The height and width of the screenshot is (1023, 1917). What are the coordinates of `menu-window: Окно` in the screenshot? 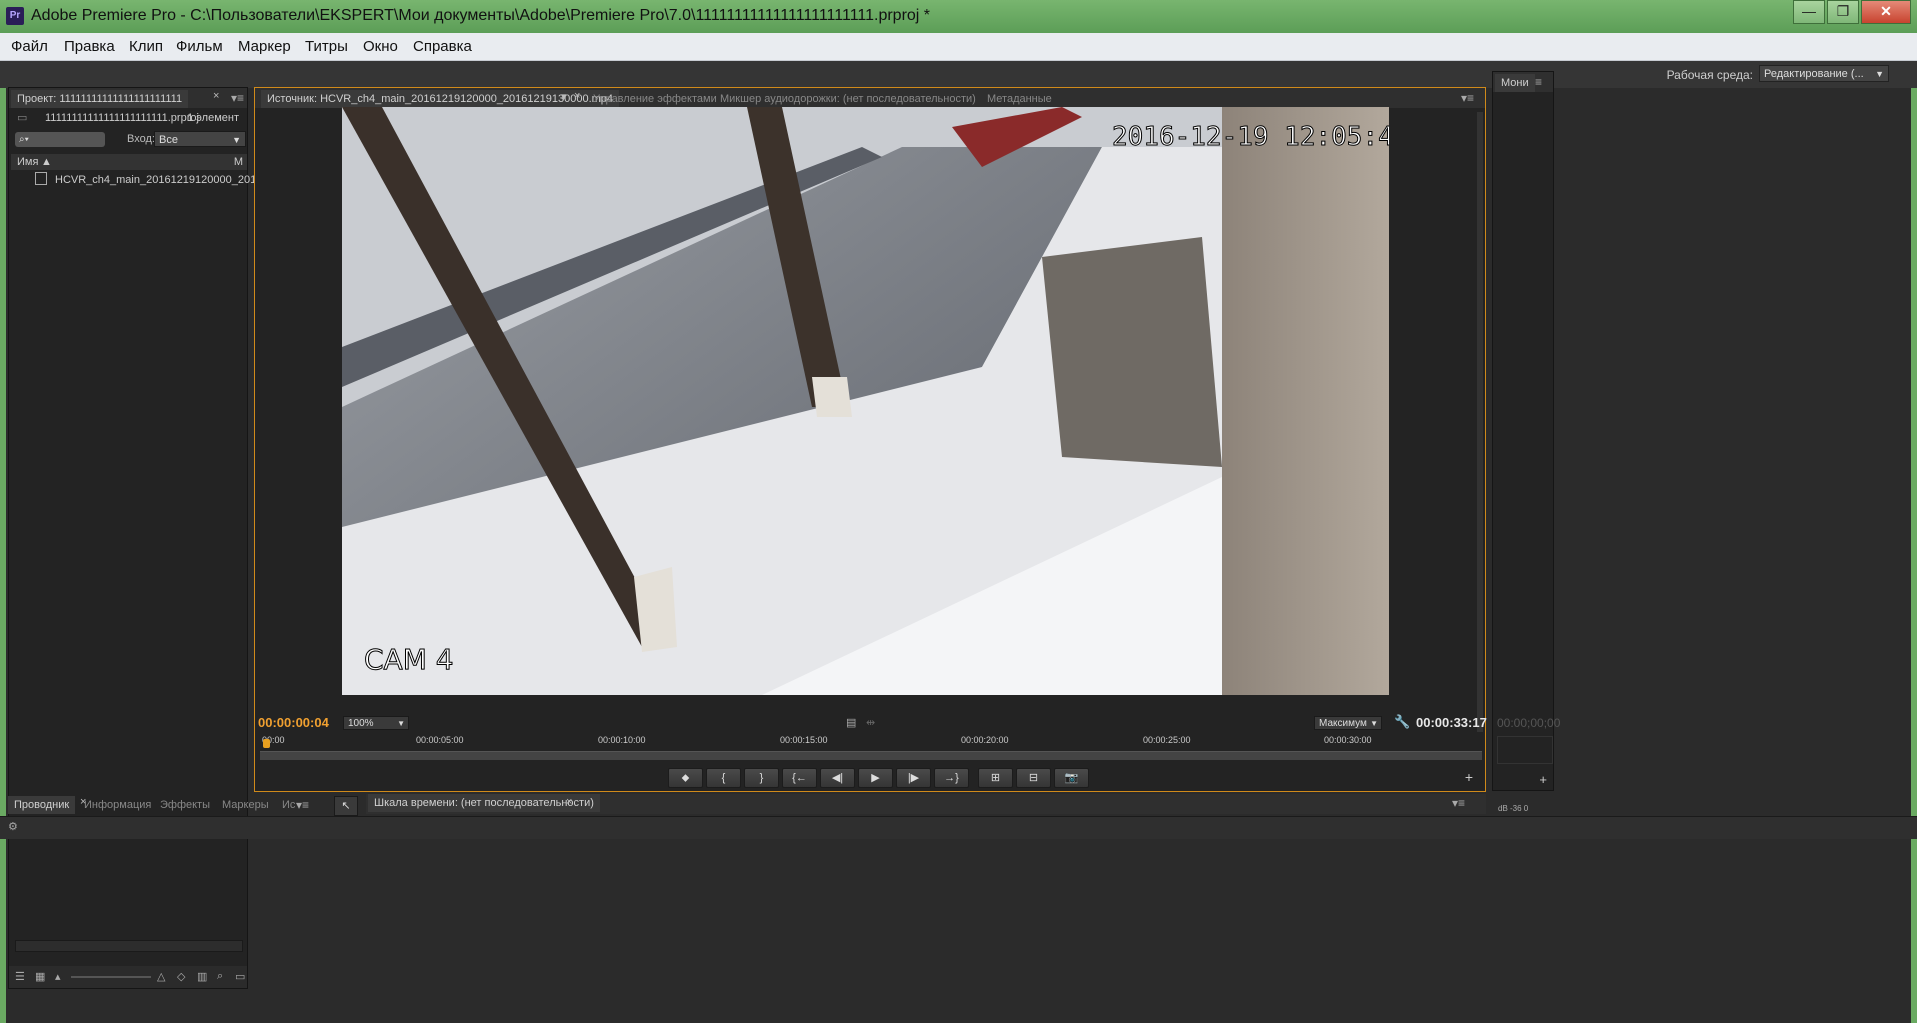 It's located at (380, 46).